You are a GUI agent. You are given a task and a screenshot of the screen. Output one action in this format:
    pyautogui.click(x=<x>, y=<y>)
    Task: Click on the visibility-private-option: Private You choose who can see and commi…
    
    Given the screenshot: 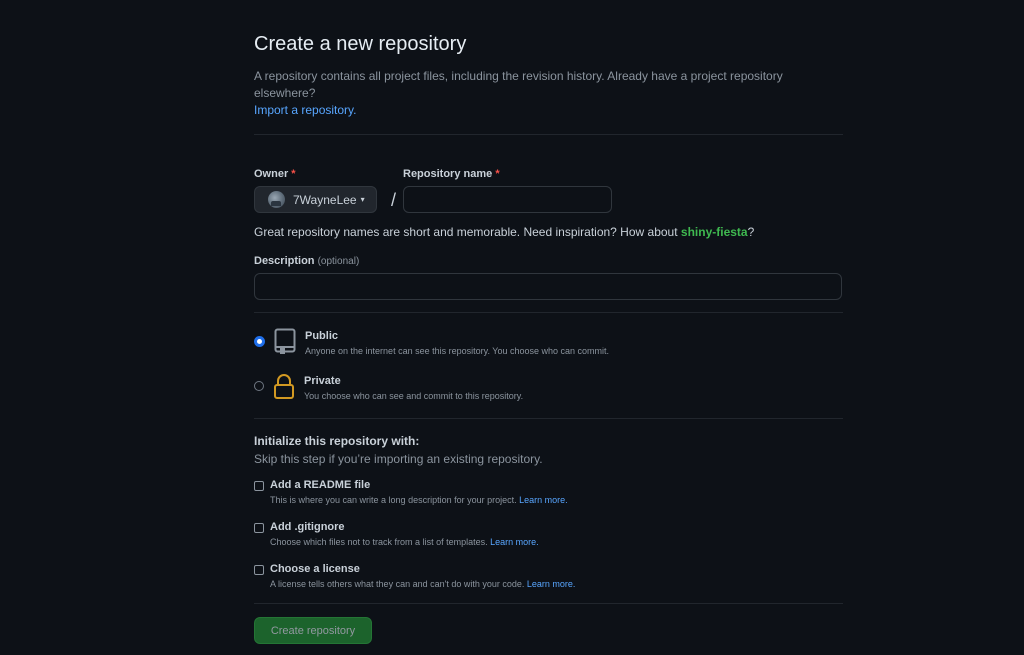 What is the action you would take?
    pyautogui.click(x=548, y=391)
    